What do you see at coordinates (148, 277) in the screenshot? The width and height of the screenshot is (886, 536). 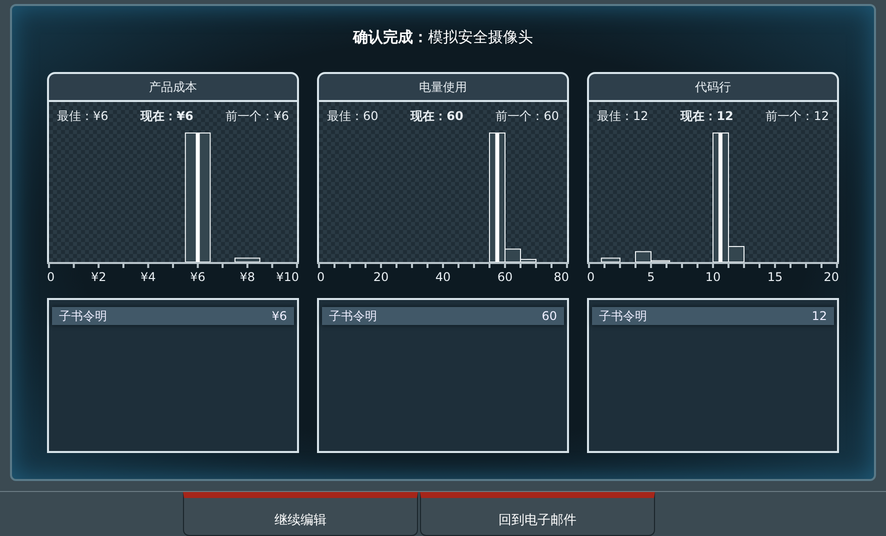 I see `axis-label: ¥4` at bounding box center [148, 277].